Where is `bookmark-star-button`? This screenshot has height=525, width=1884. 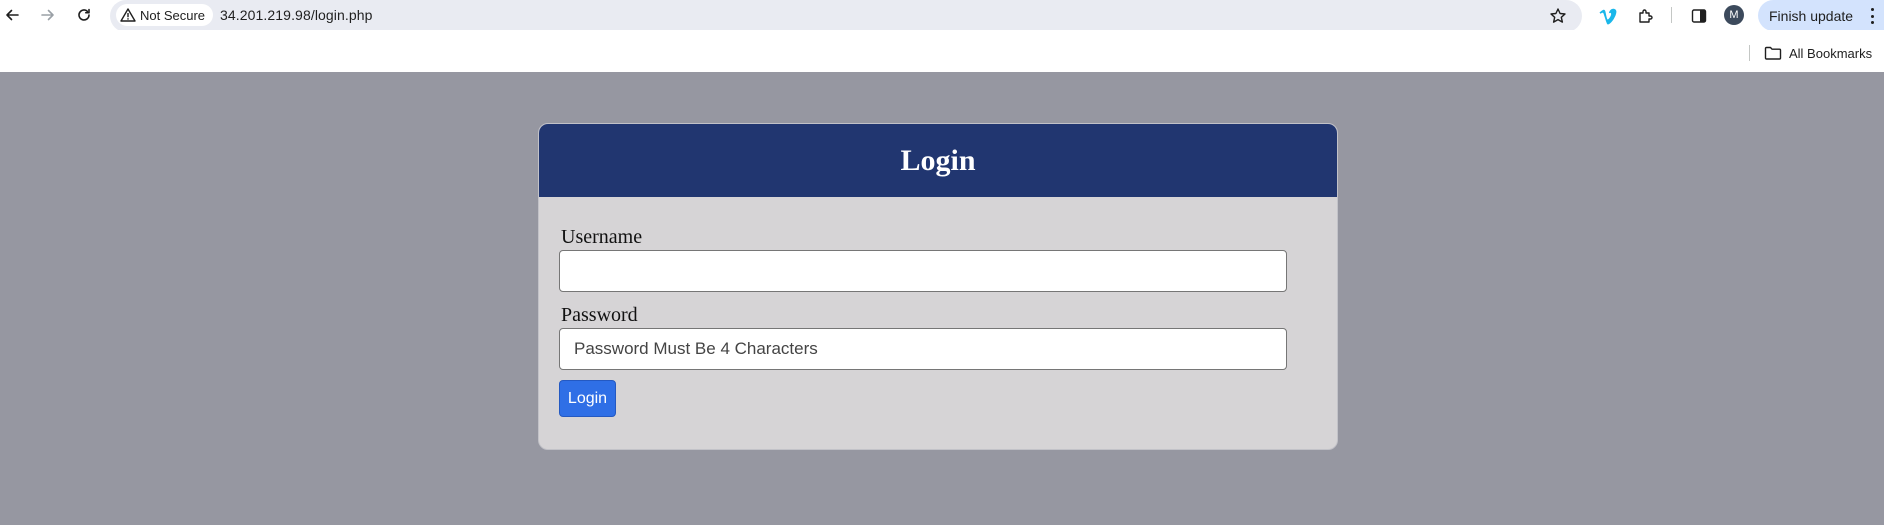 bookmark-star-button is located at coordinates (1558, 16).